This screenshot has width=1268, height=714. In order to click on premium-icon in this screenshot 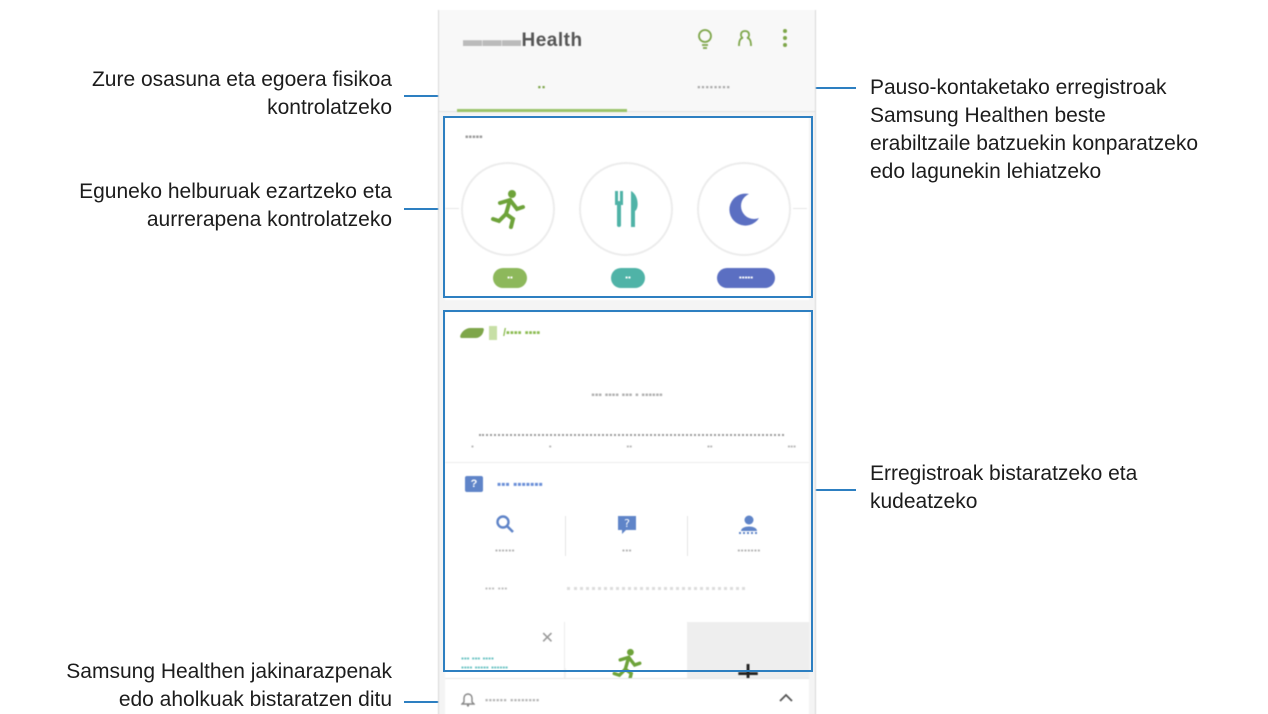, I will do `click(749, 527)`.